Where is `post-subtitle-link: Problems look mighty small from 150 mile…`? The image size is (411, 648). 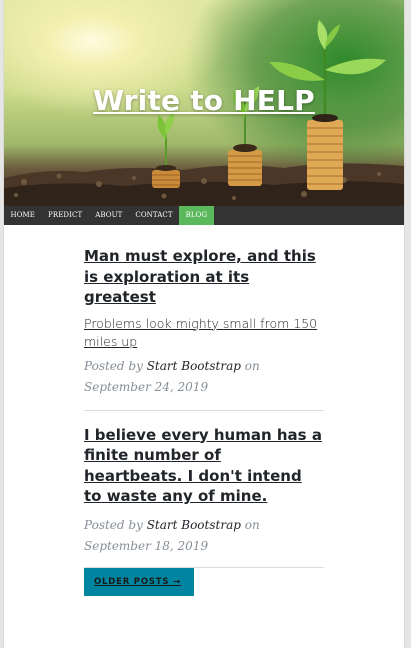
post-subtitle-link: Problems look mighty small from 150 mile… is located at coordinates (204, 333).